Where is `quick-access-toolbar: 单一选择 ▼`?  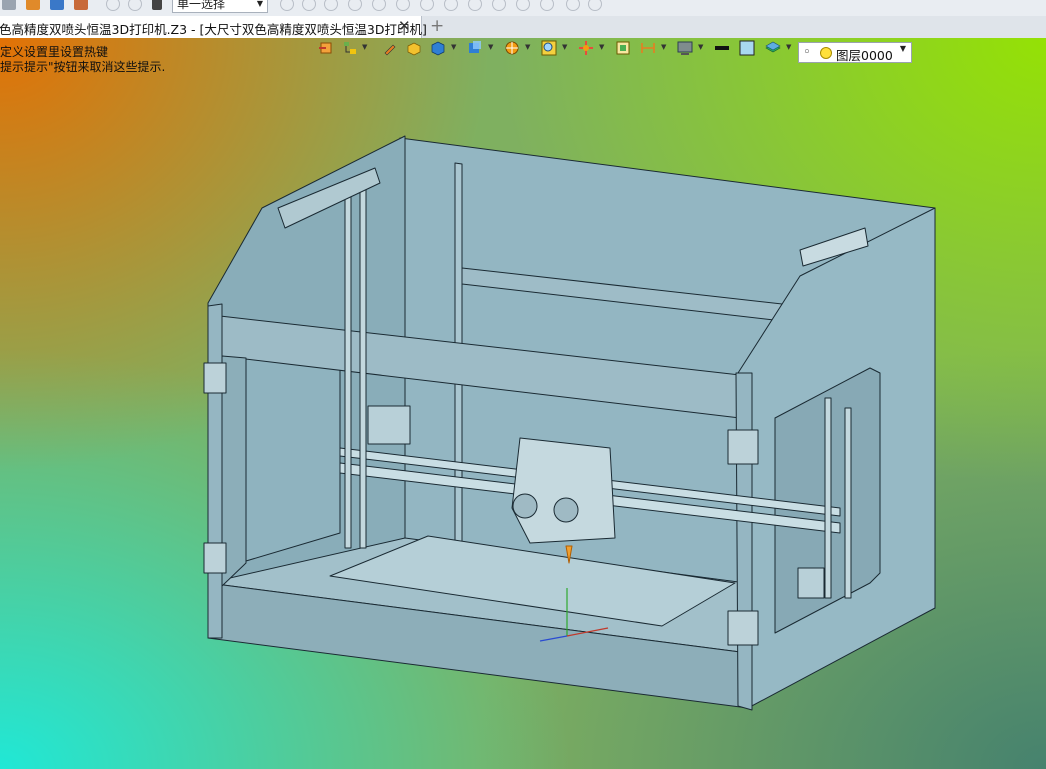
quick-access-toolbar: 单一选择 ▼ is located at coordinates (523, 8).